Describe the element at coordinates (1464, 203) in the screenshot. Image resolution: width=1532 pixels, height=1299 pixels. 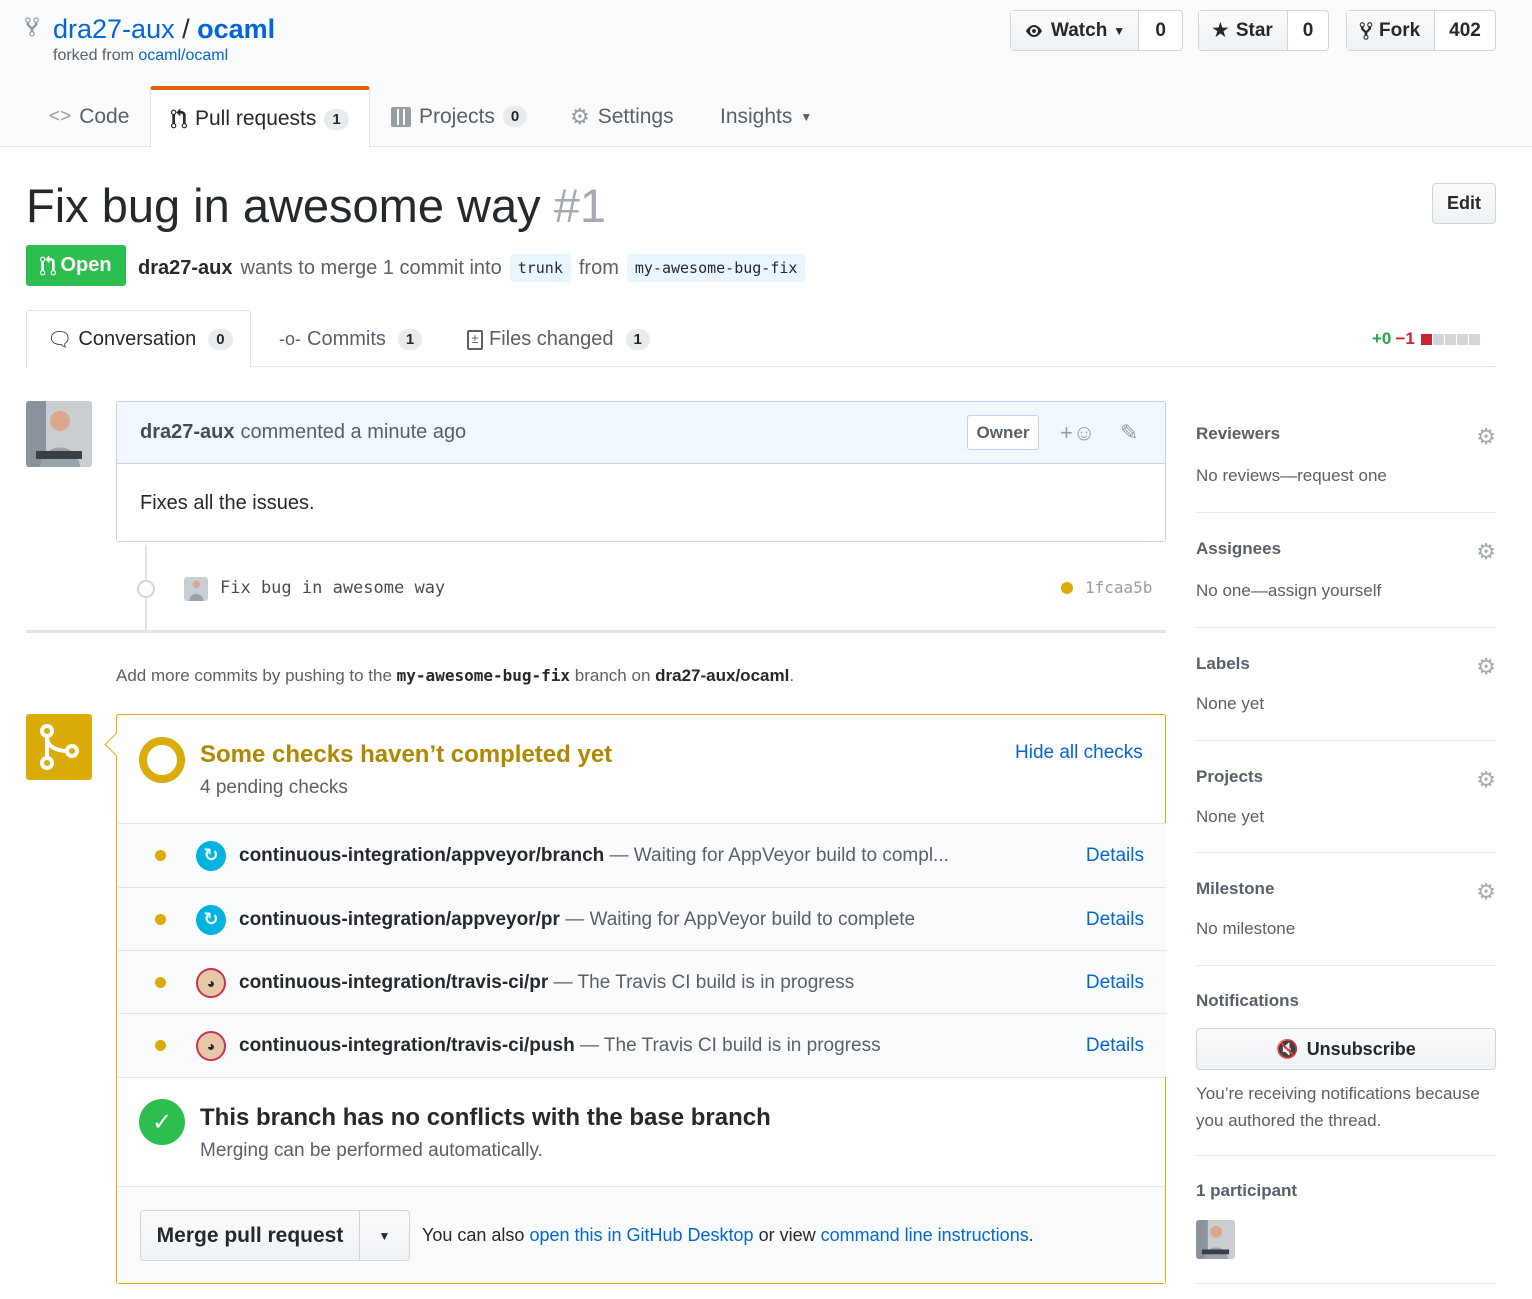
I see `edit-button: Edit` at that location.